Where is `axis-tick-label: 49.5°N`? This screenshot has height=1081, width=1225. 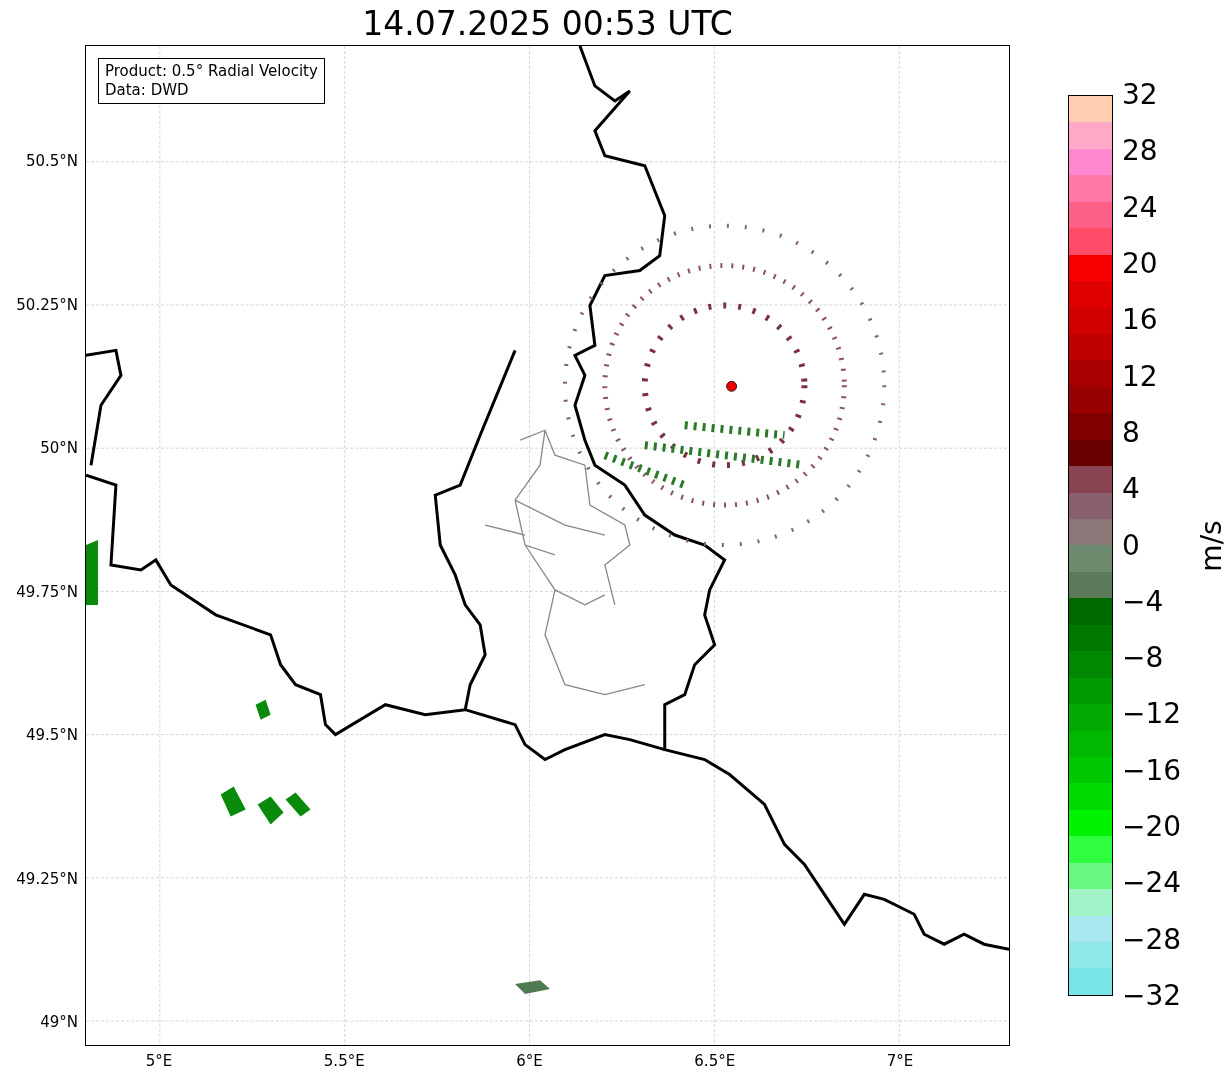 axis-tick-label: 49.5°N is located at coordinates (51, 735).